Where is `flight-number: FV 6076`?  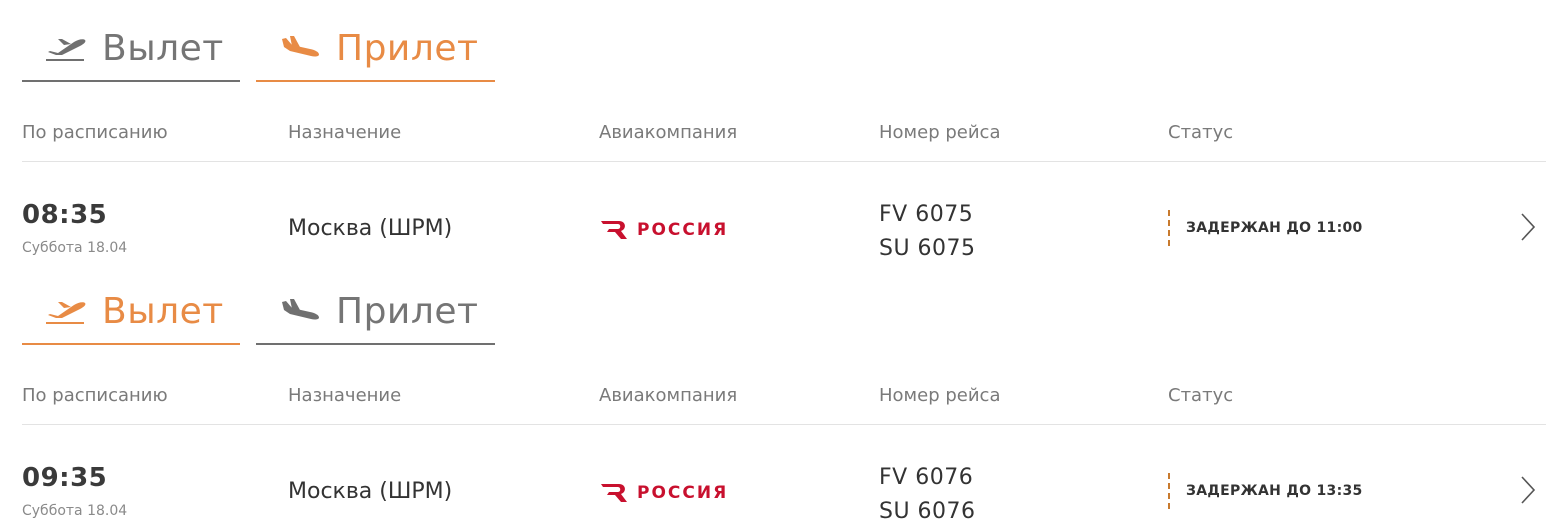
flight-number: FV 6076 is located at coordinates (926, 477).